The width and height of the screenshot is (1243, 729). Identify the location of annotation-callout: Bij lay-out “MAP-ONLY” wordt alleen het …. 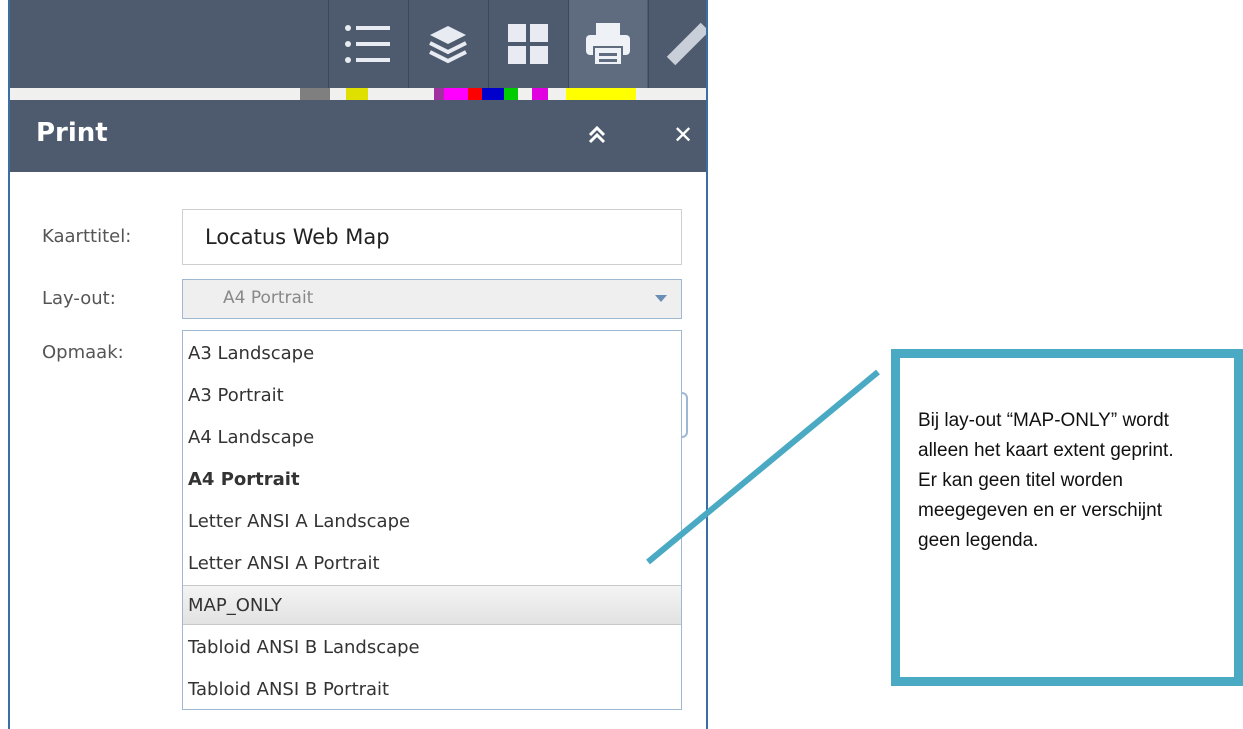
(1067, 517).